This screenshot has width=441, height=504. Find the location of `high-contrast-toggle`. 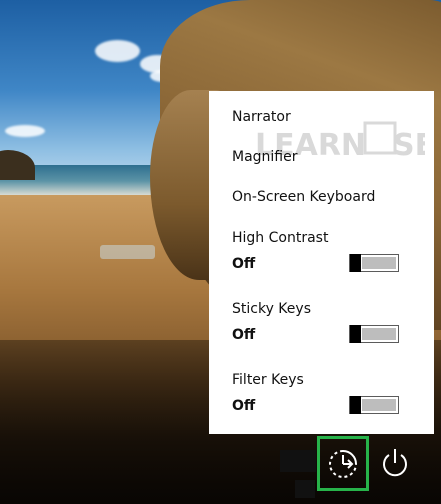

high-contrast-toggle is located at coordinates (374, 263).